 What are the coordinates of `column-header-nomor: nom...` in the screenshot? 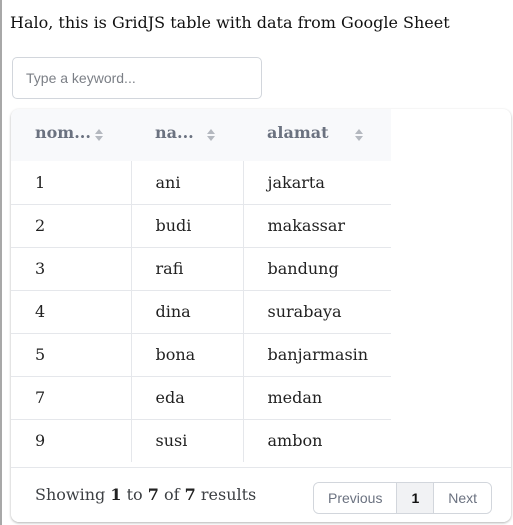 It's located at (71, 135).